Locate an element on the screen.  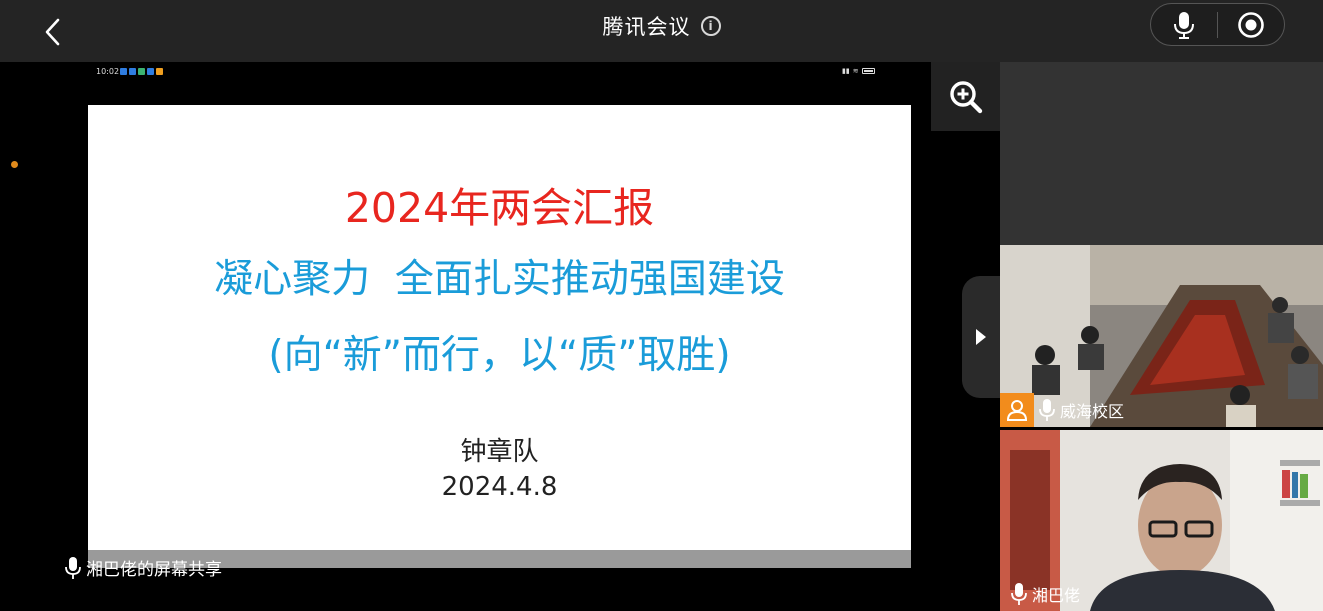
zoom-in-button is located at coordinates (965, 96).